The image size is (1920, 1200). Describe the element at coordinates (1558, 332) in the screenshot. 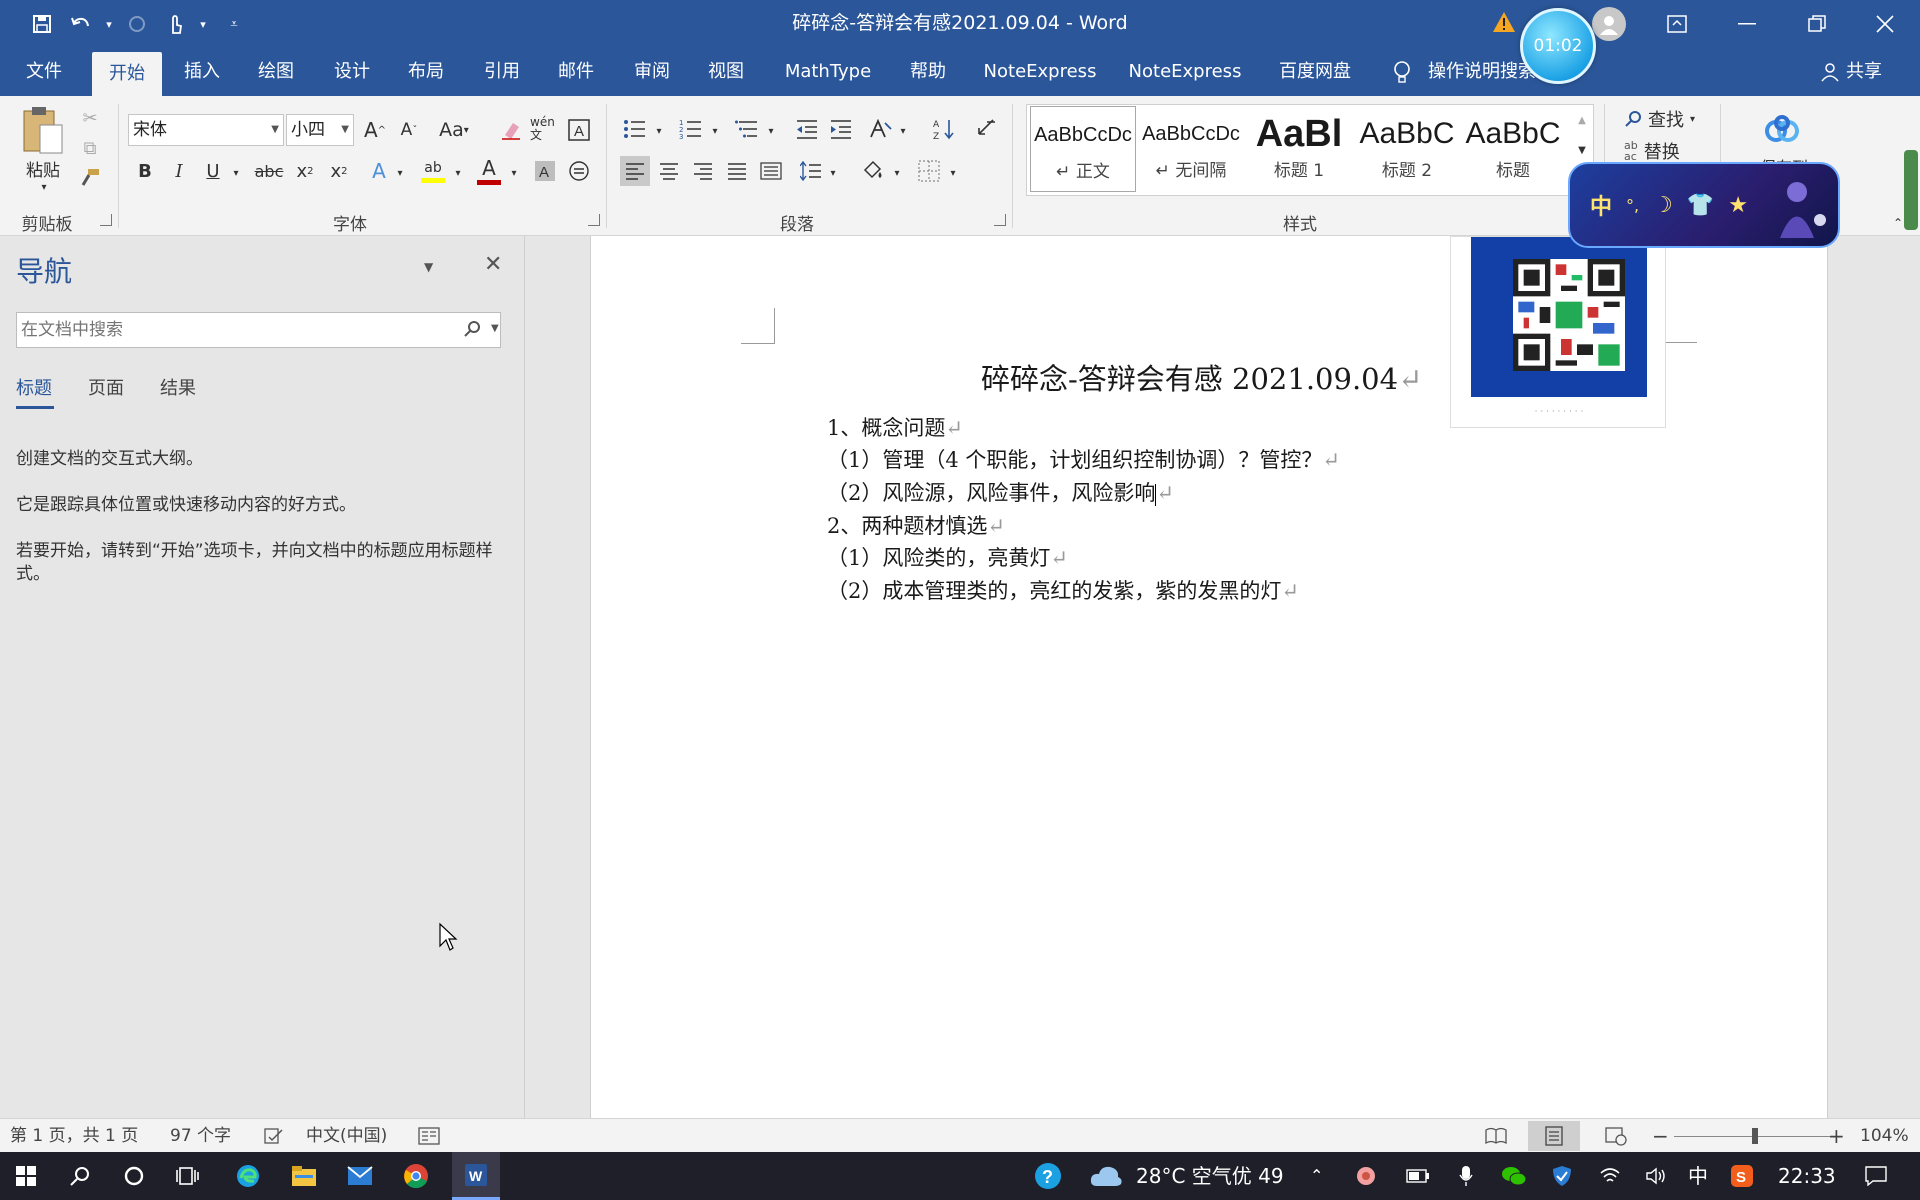

I see `qr-code-popup: · · · · · · · · ·` at that location.